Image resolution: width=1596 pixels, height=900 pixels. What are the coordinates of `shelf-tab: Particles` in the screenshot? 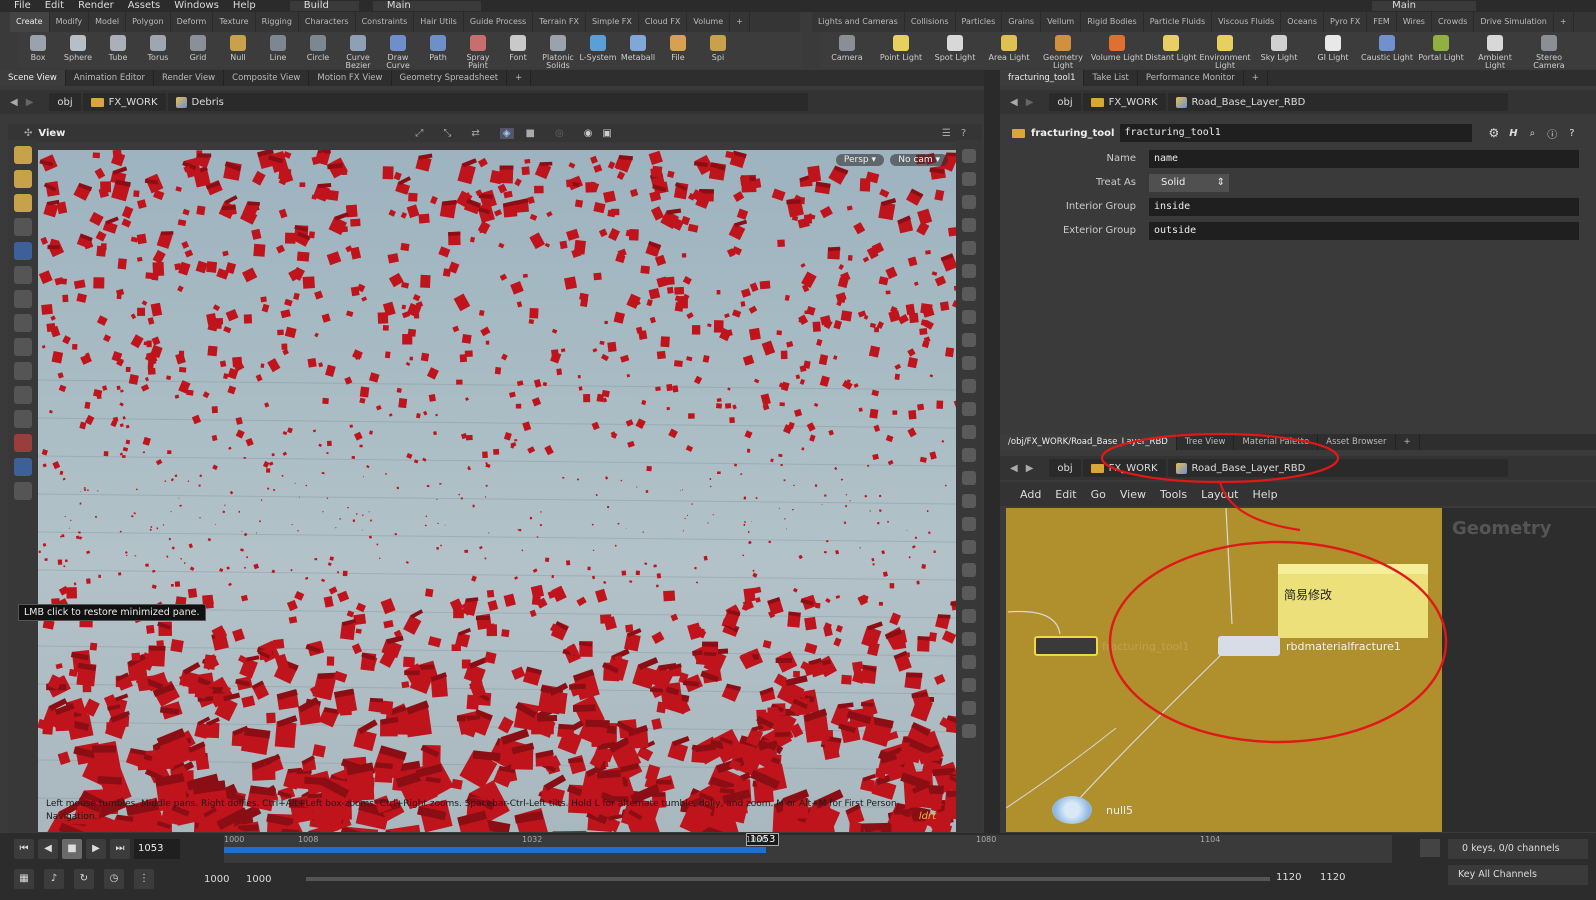 It's located at (979, 22).